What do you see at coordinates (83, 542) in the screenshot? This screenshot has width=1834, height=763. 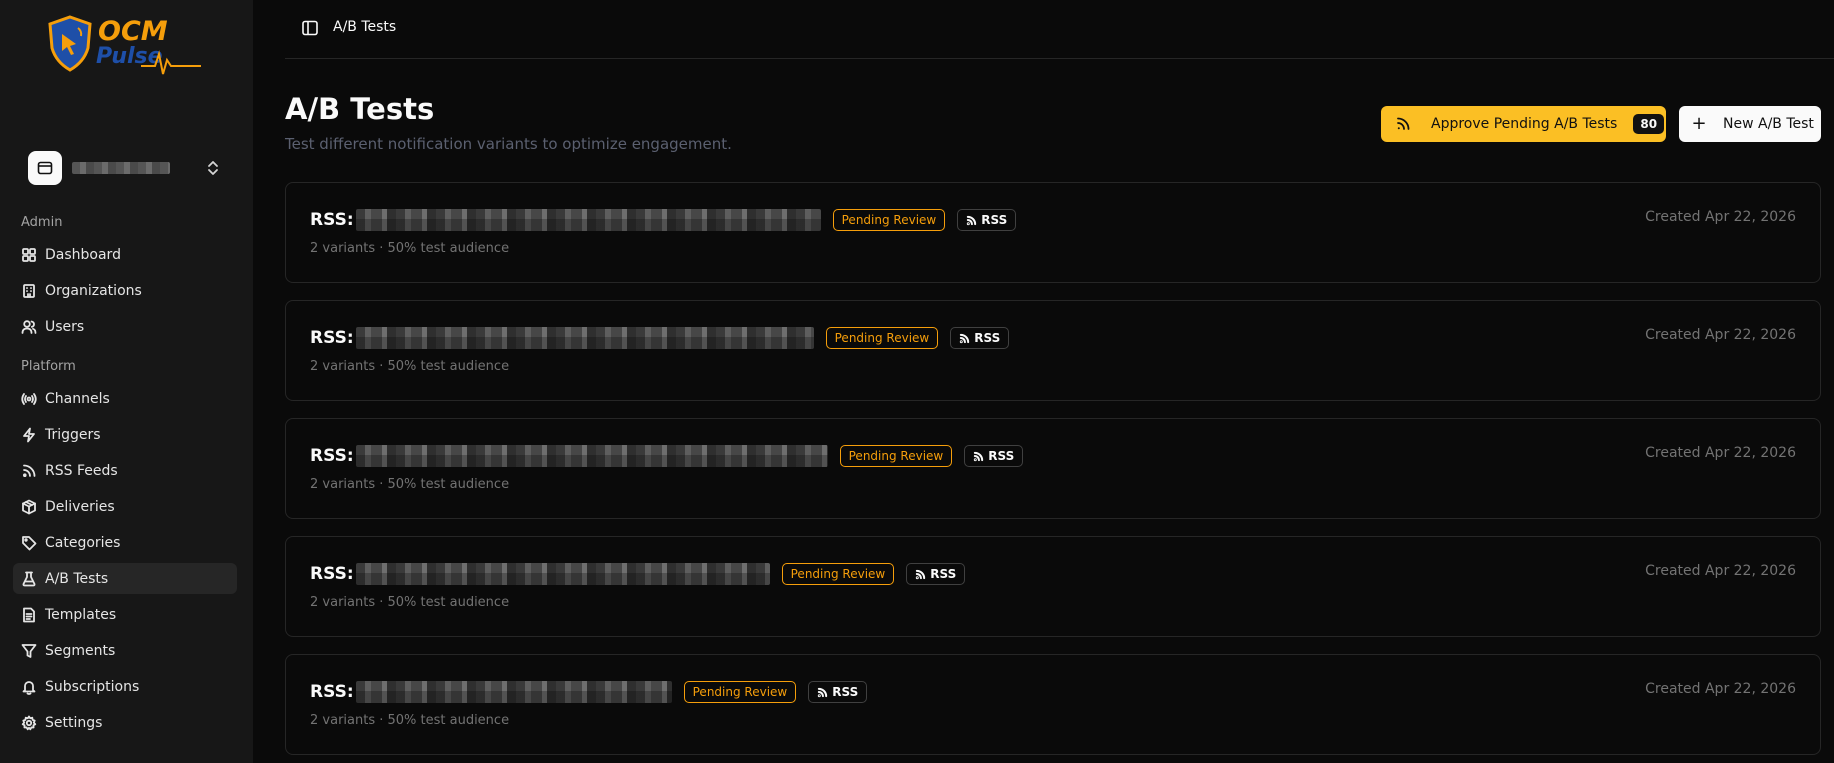 I see `sidebar-item-label: Categories` at bounding box center [83, 542].